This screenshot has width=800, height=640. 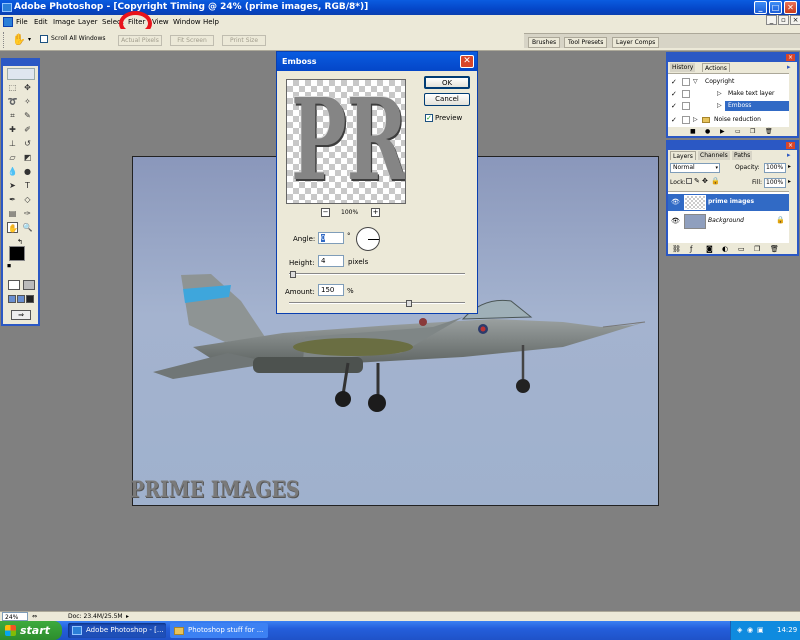 I want to click on amount-input: 150, so click(x=331, y=290).